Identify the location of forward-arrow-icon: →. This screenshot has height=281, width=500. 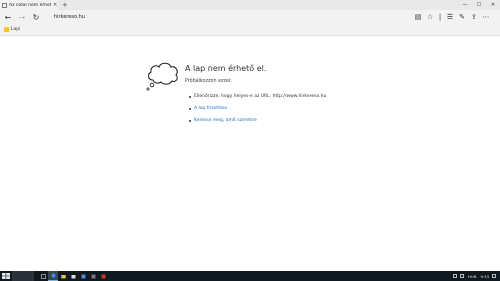
(22, 17).